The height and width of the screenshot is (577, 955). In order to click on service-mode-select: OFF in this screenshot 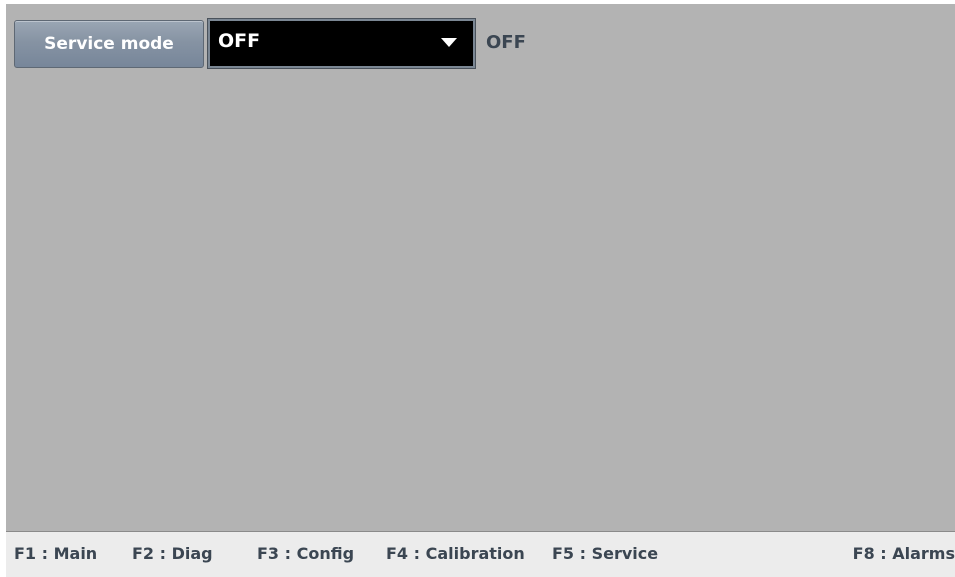, I will do `click(341, 43)`.